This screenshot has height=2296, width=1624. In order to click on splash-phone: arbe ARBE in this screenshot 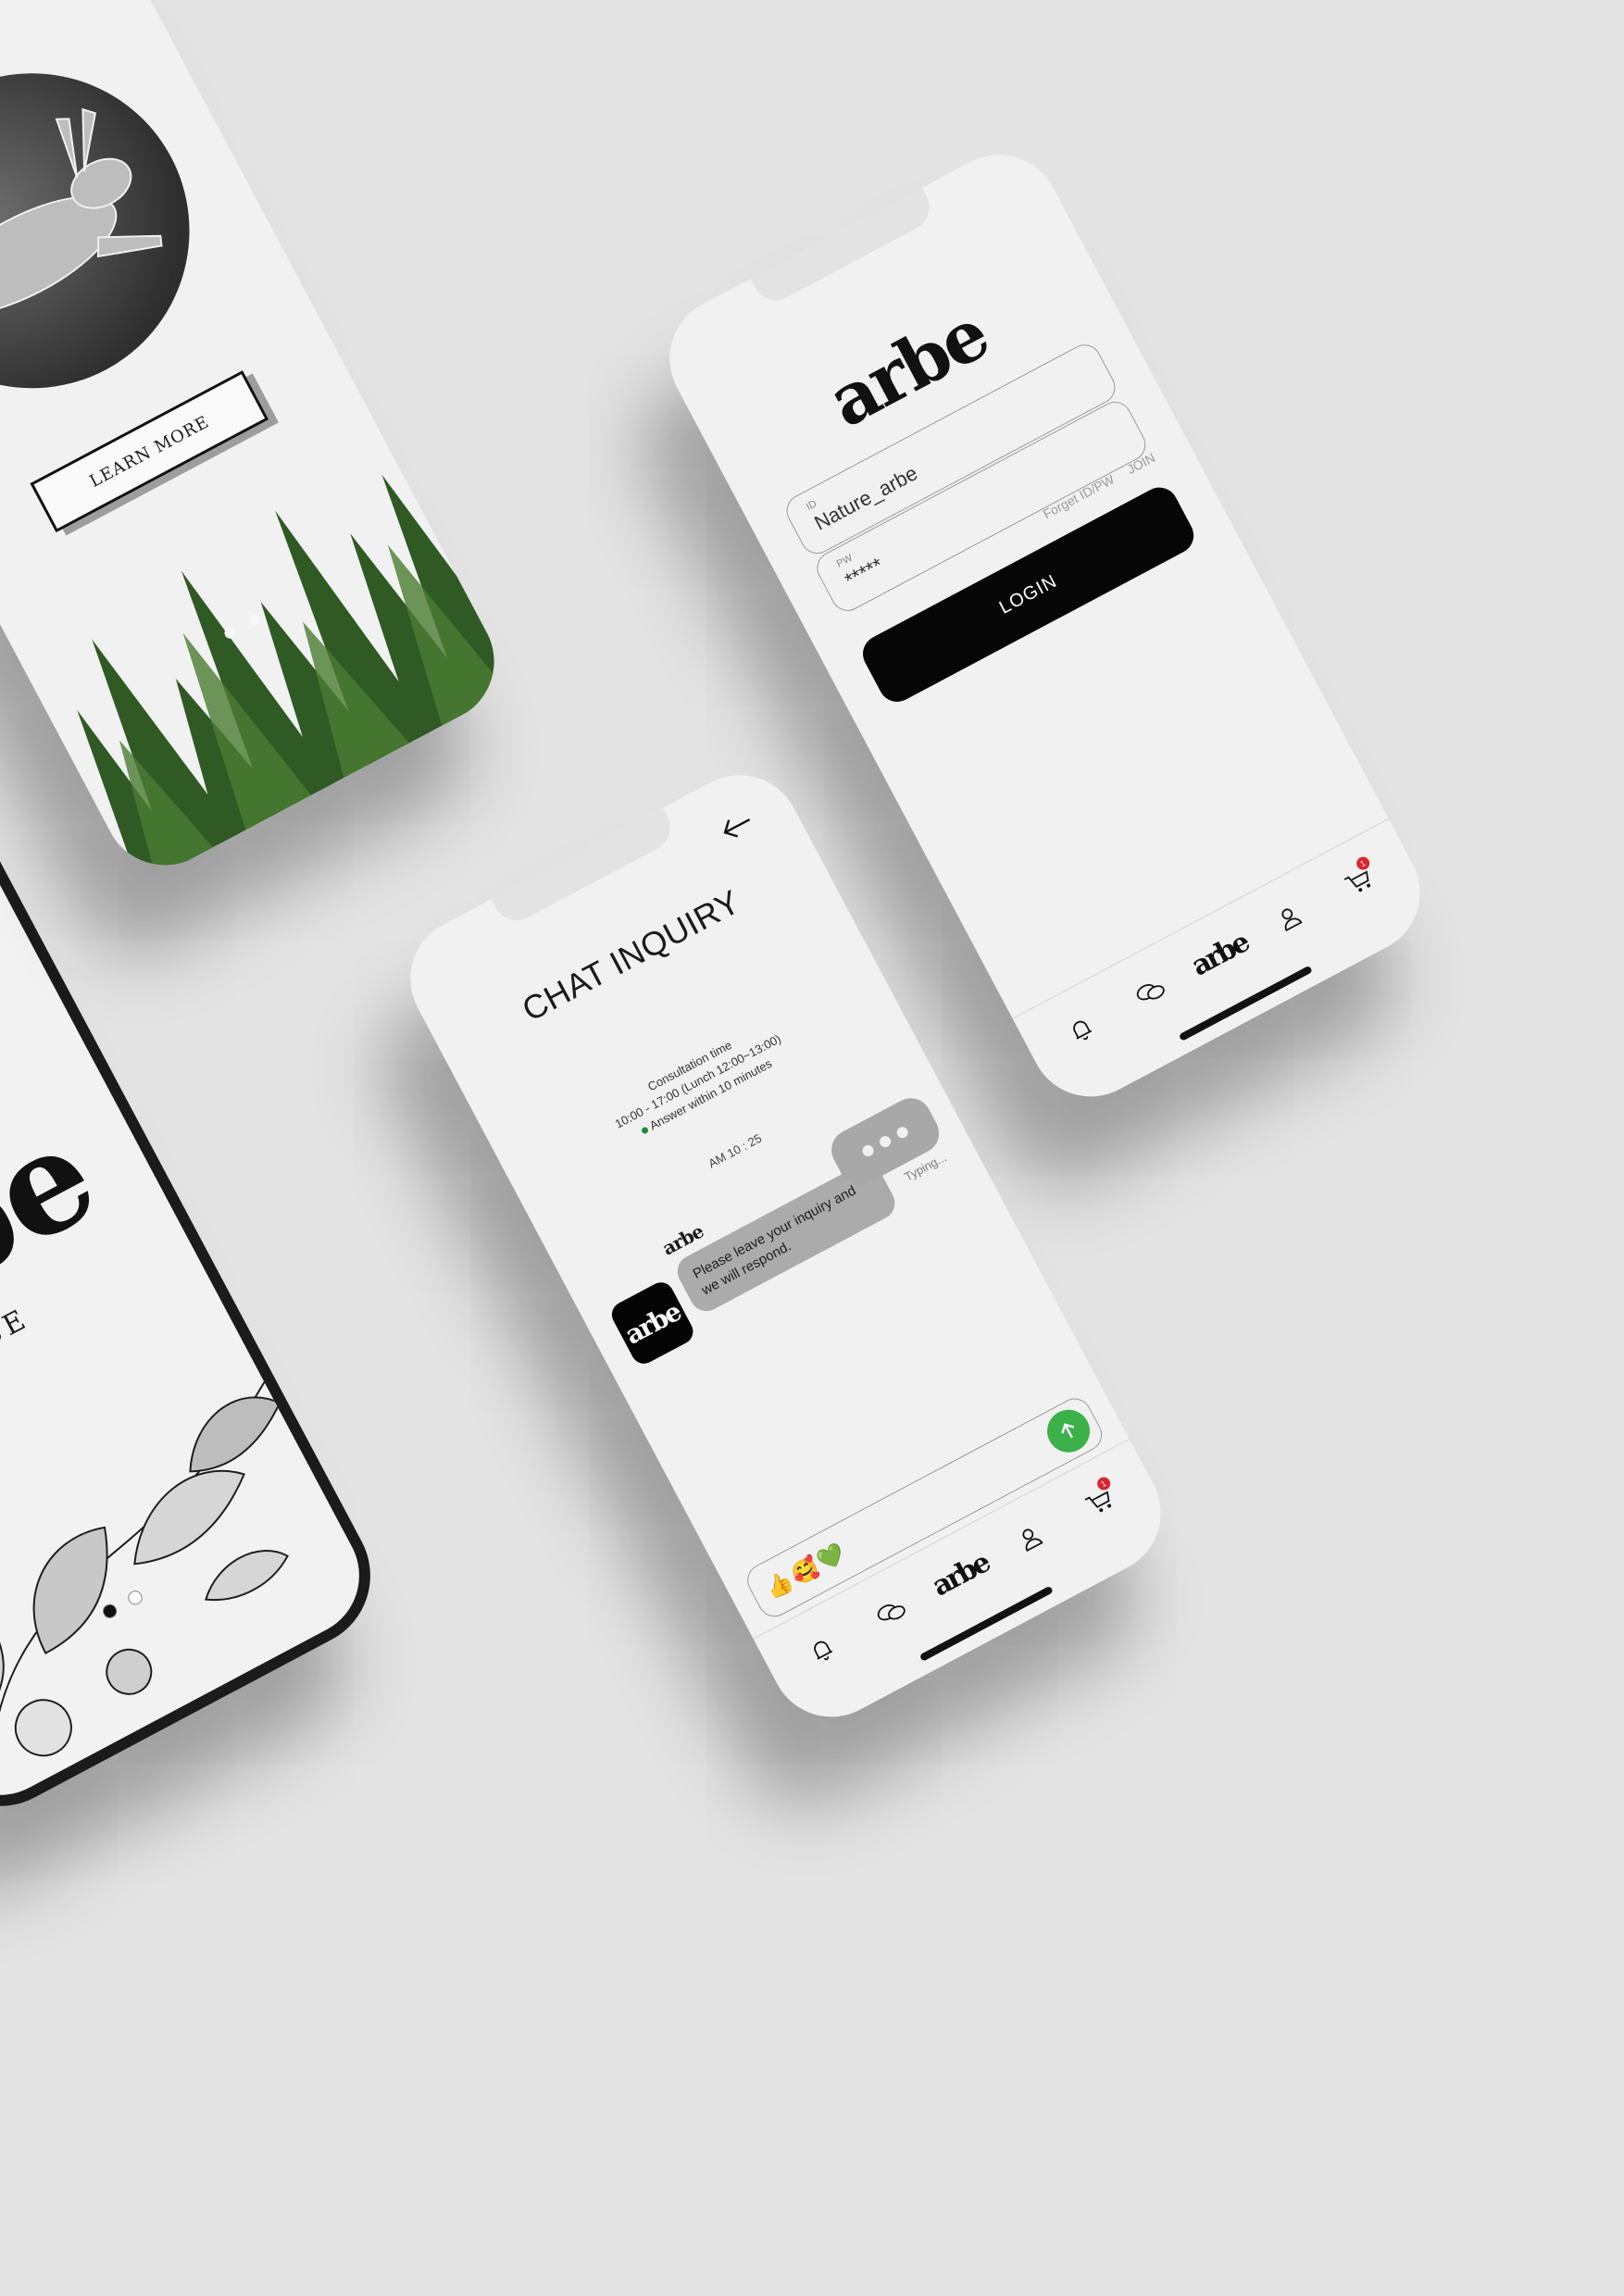, I will do `click(198, 1293)`.